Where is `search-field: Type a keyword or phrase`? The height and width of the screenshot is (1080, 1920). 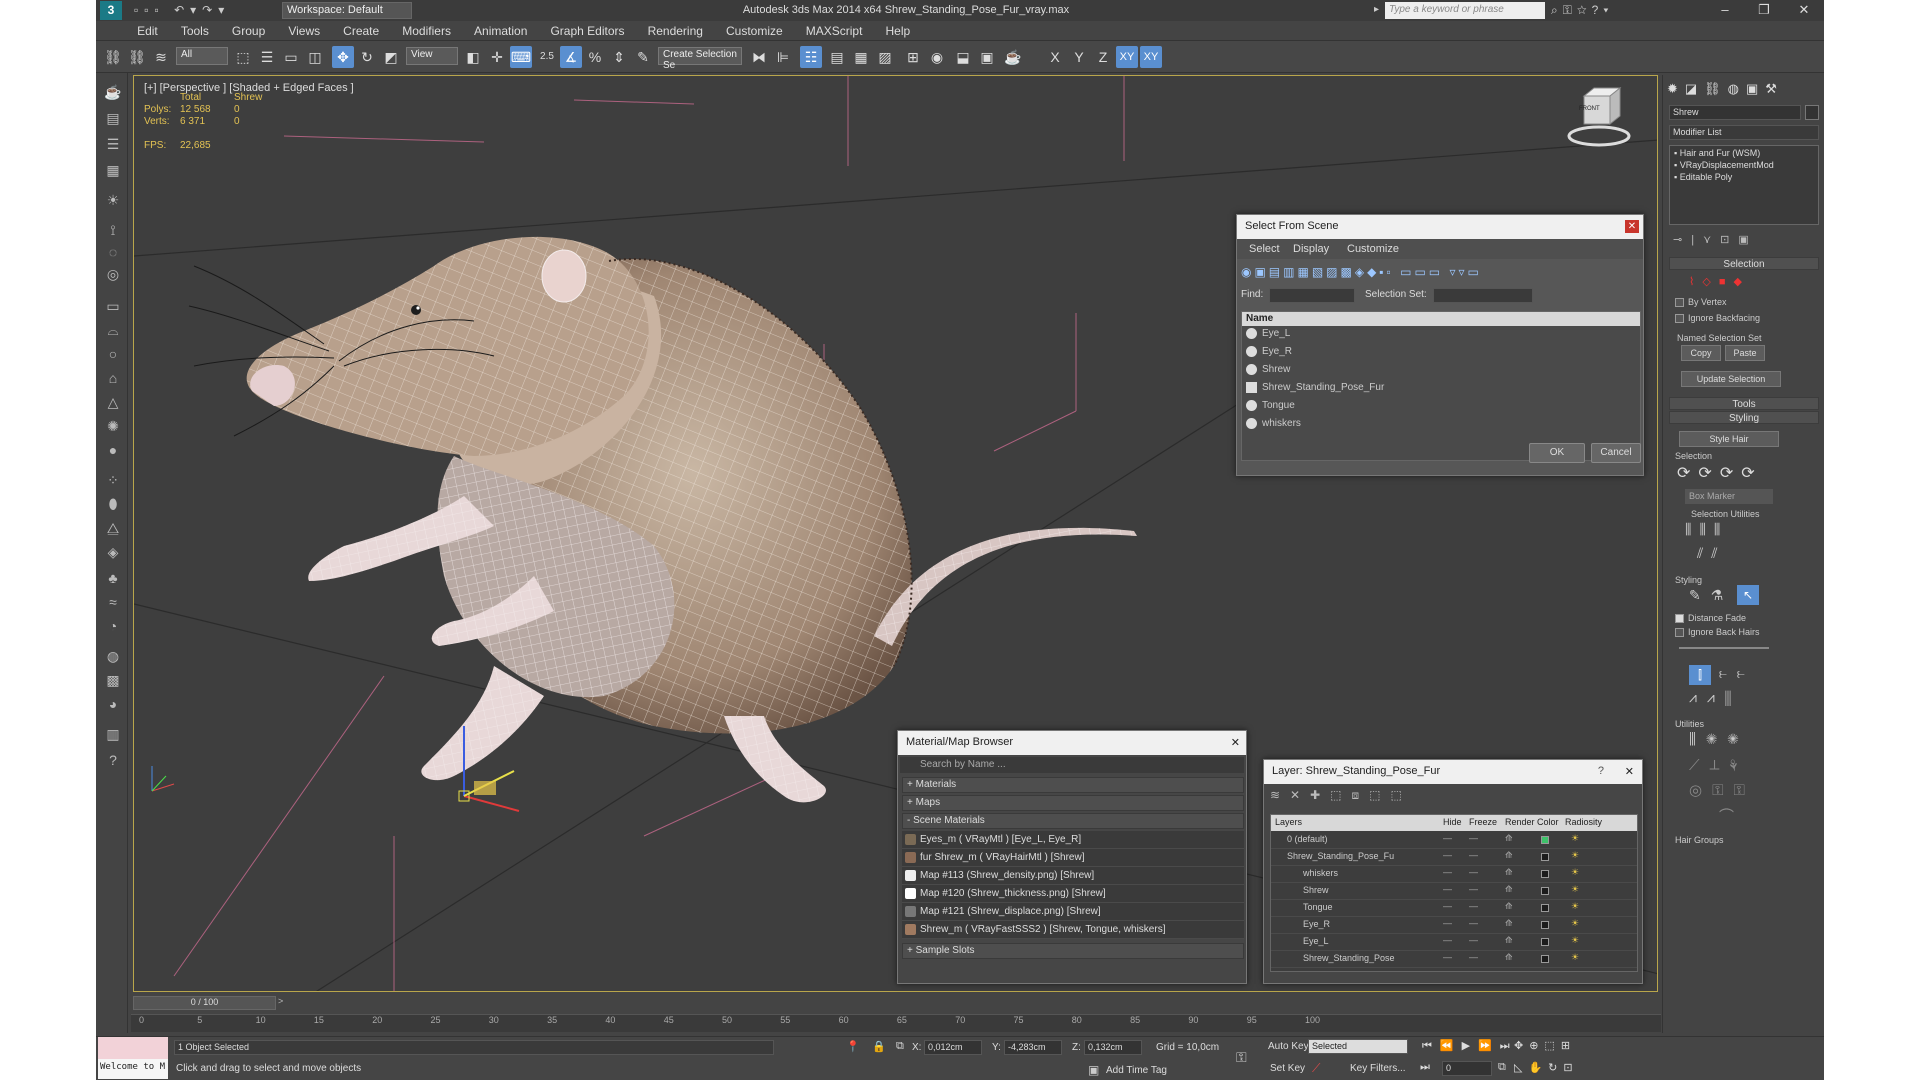 search-field: Type a keyword or phrase is located at coordinates (1465, 10).